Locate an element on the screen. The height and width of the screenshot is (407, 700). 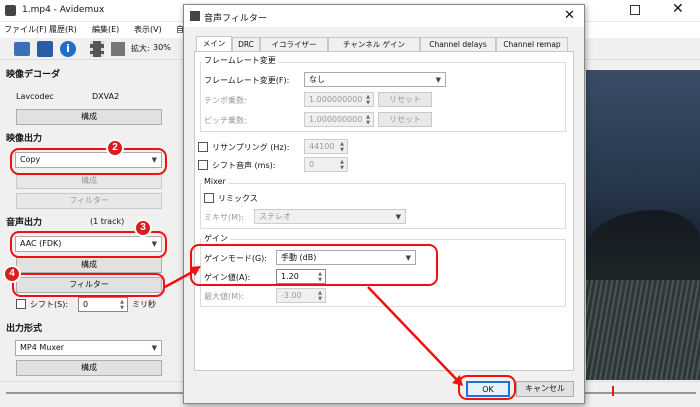
arrow-to-ok is located at coordinates (413, 334).